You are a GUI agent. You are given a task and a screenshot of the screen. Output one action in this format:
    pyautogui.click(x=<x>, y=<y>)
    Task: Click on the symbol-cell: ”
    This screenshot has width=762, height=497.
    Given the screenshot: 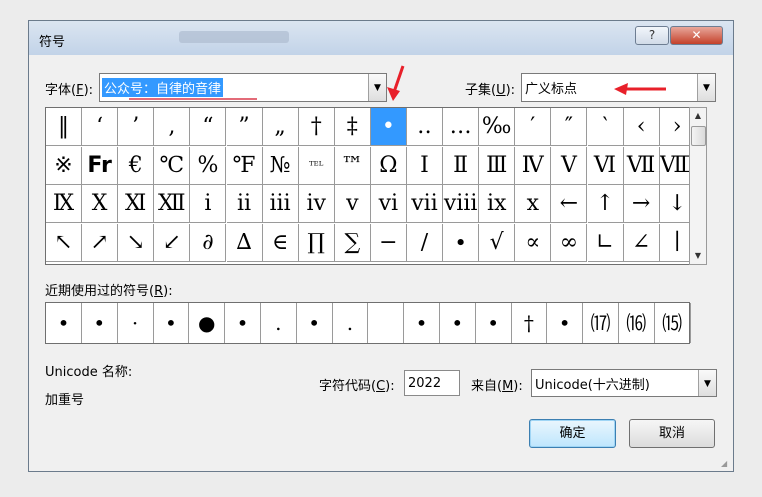 What is the action you would take?
    pyautogui.click(x=244, y=127)
    